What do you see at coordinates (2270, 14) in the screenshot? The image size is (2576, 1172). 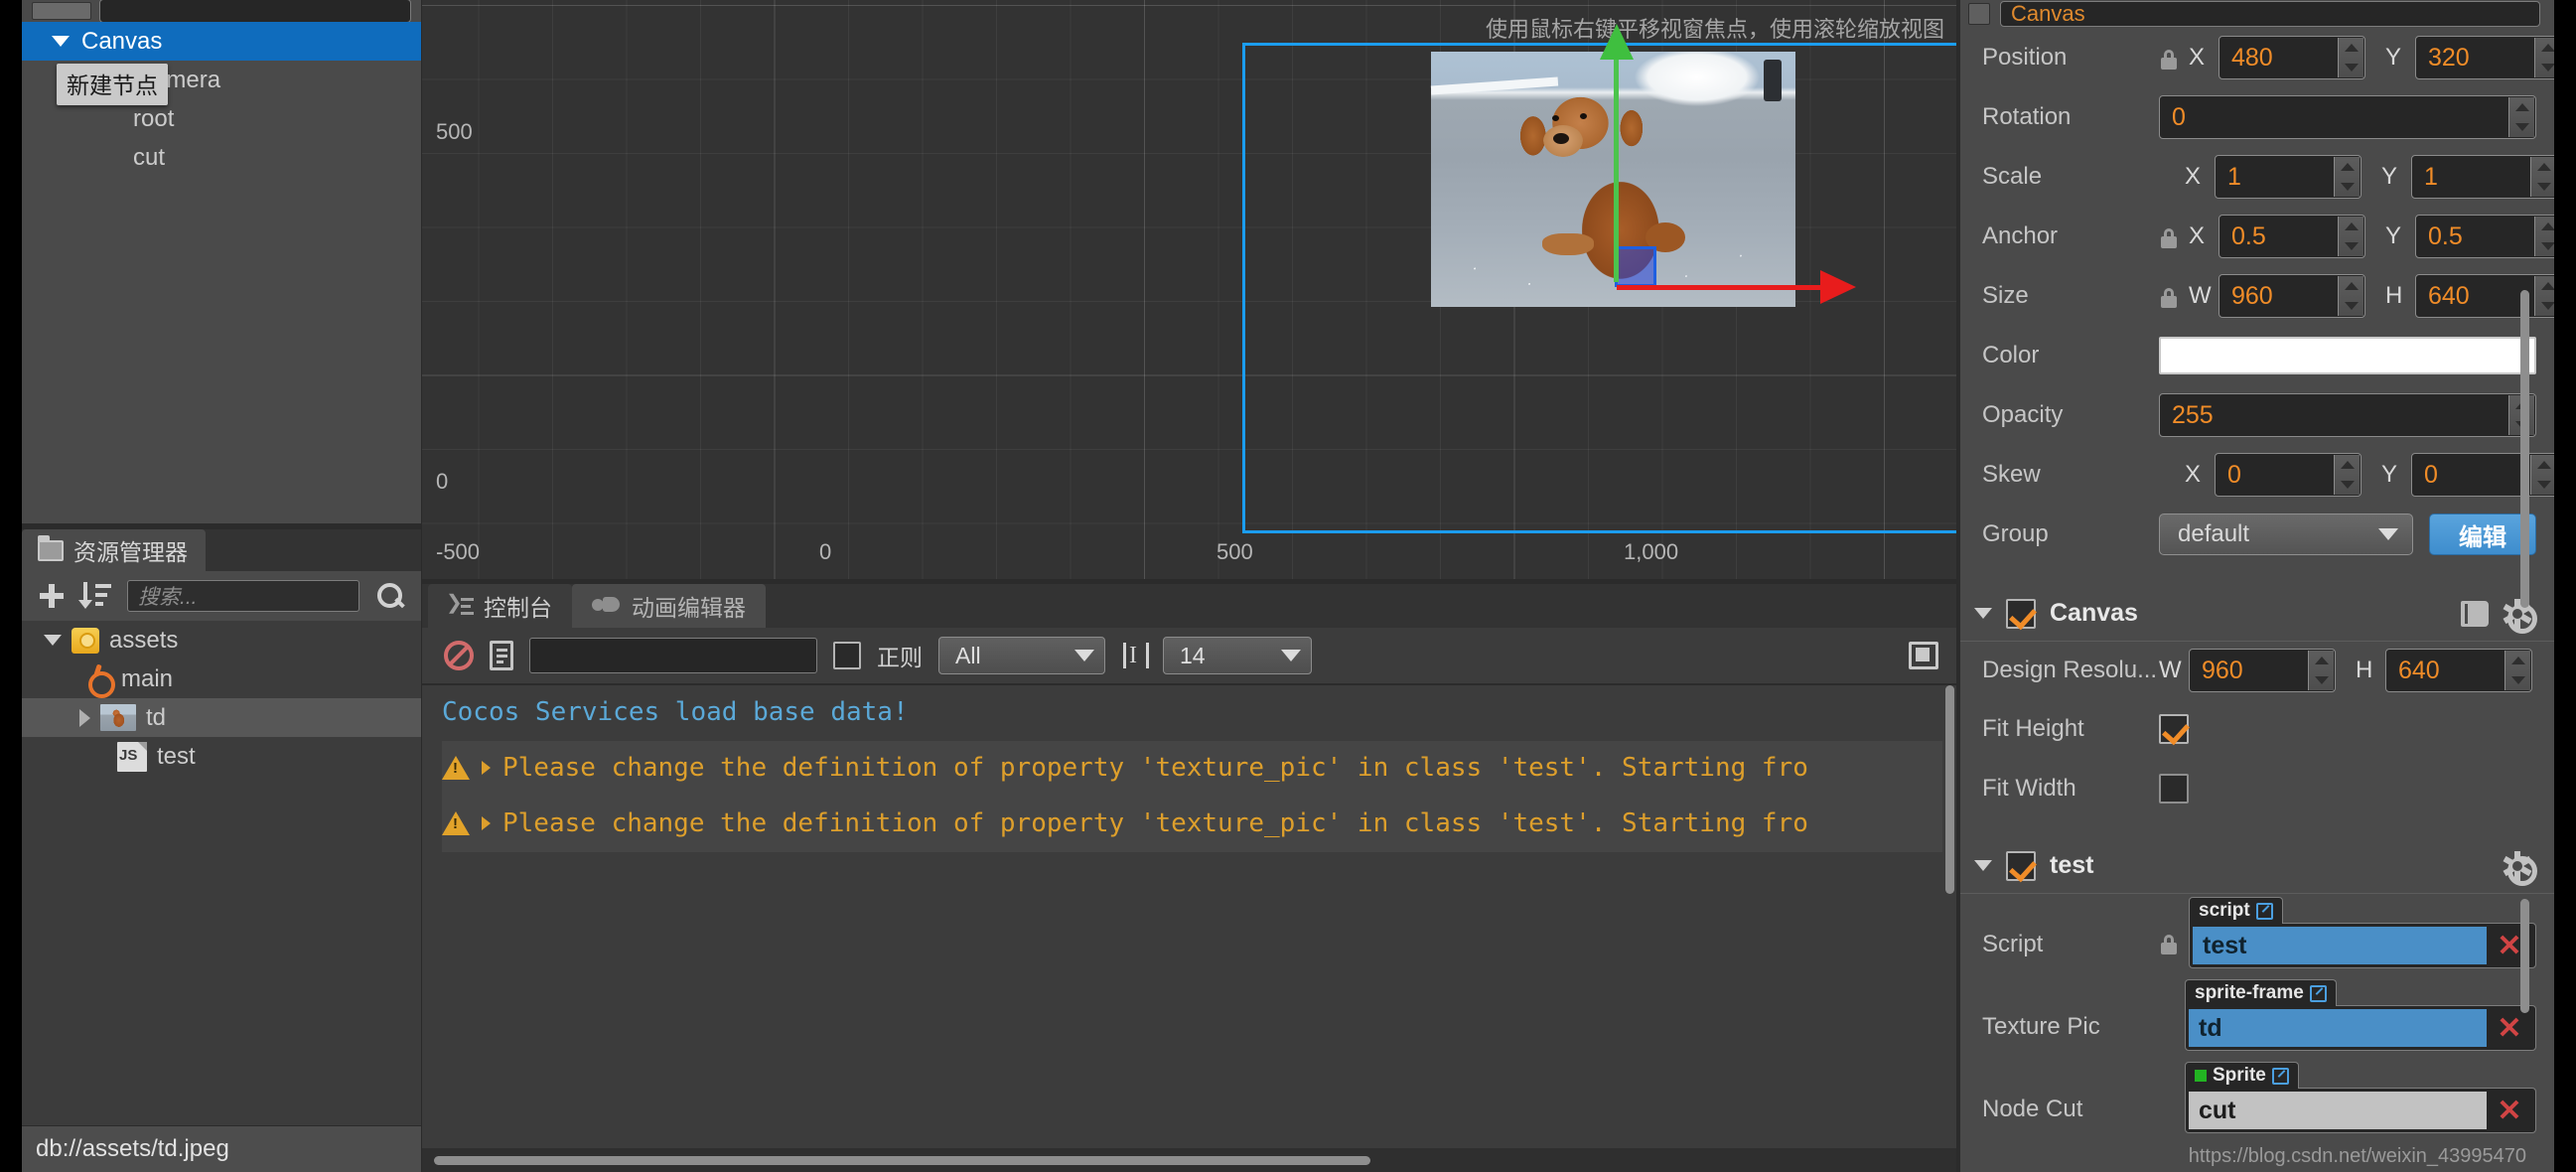 I see `node-name-input: Canvas` at bounding box center [2270, 14].